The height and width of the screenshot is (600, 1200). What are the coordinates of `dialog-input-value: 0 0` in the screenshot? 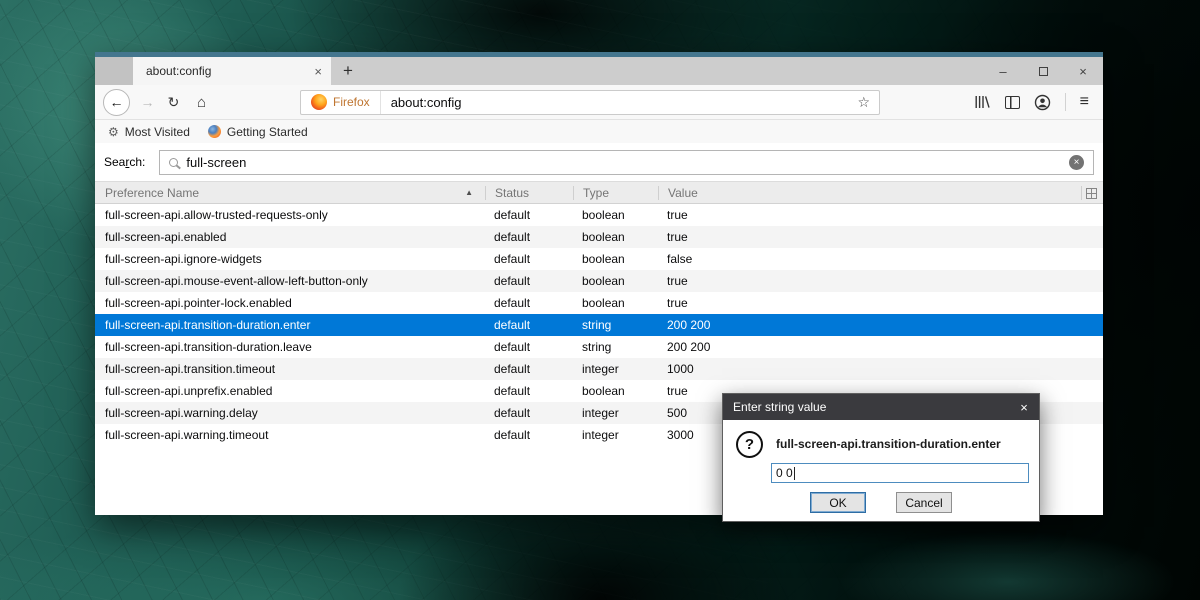 It's located at (784, 473).